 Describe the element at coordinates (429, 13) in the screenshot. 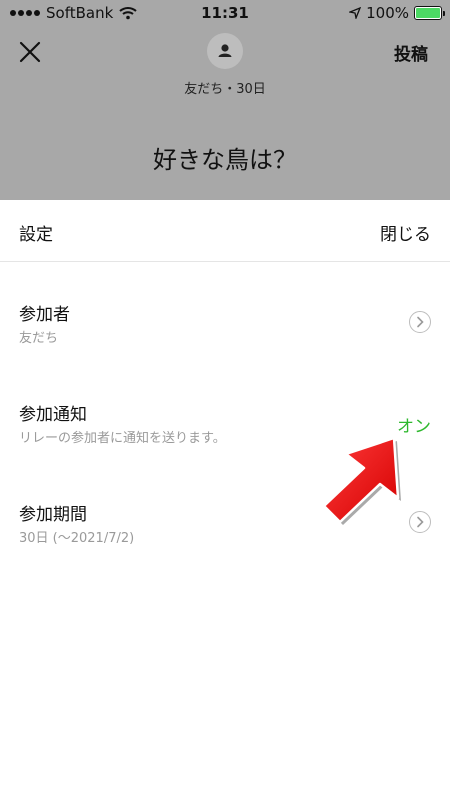

I see `battery-icon` at that location.